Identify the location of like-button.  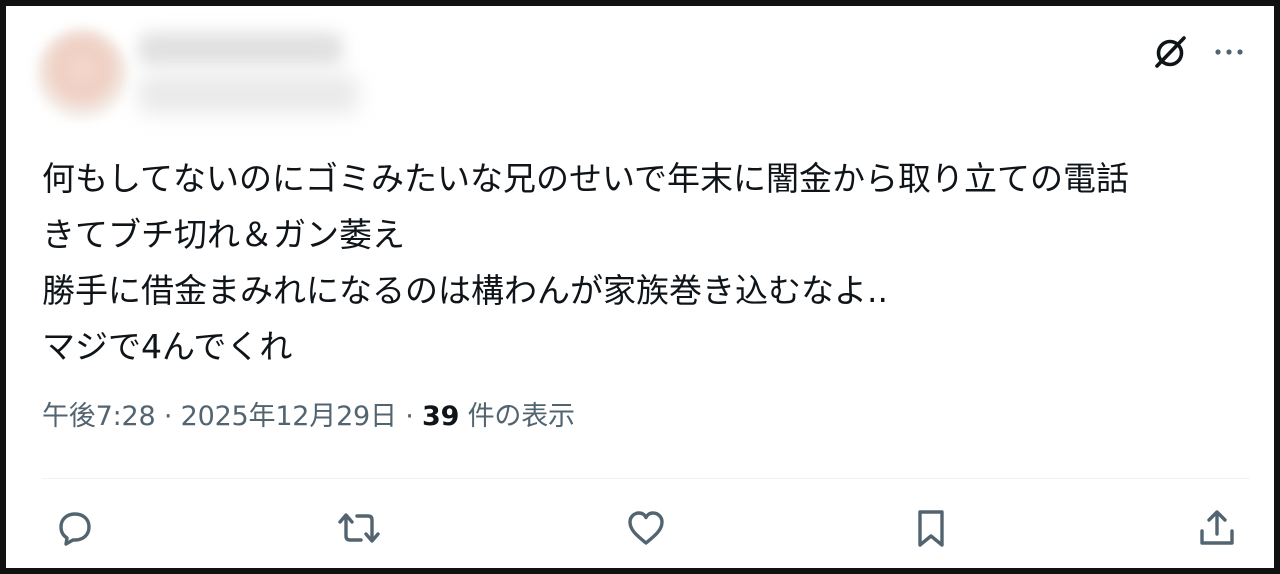
(646, 528).